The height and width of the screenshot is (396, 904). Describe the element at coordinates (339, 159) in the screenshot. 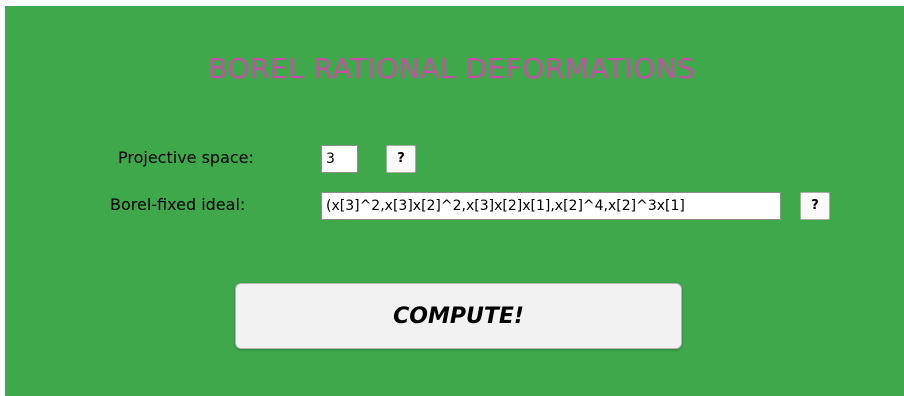

I see `projective-space-input` at that location.